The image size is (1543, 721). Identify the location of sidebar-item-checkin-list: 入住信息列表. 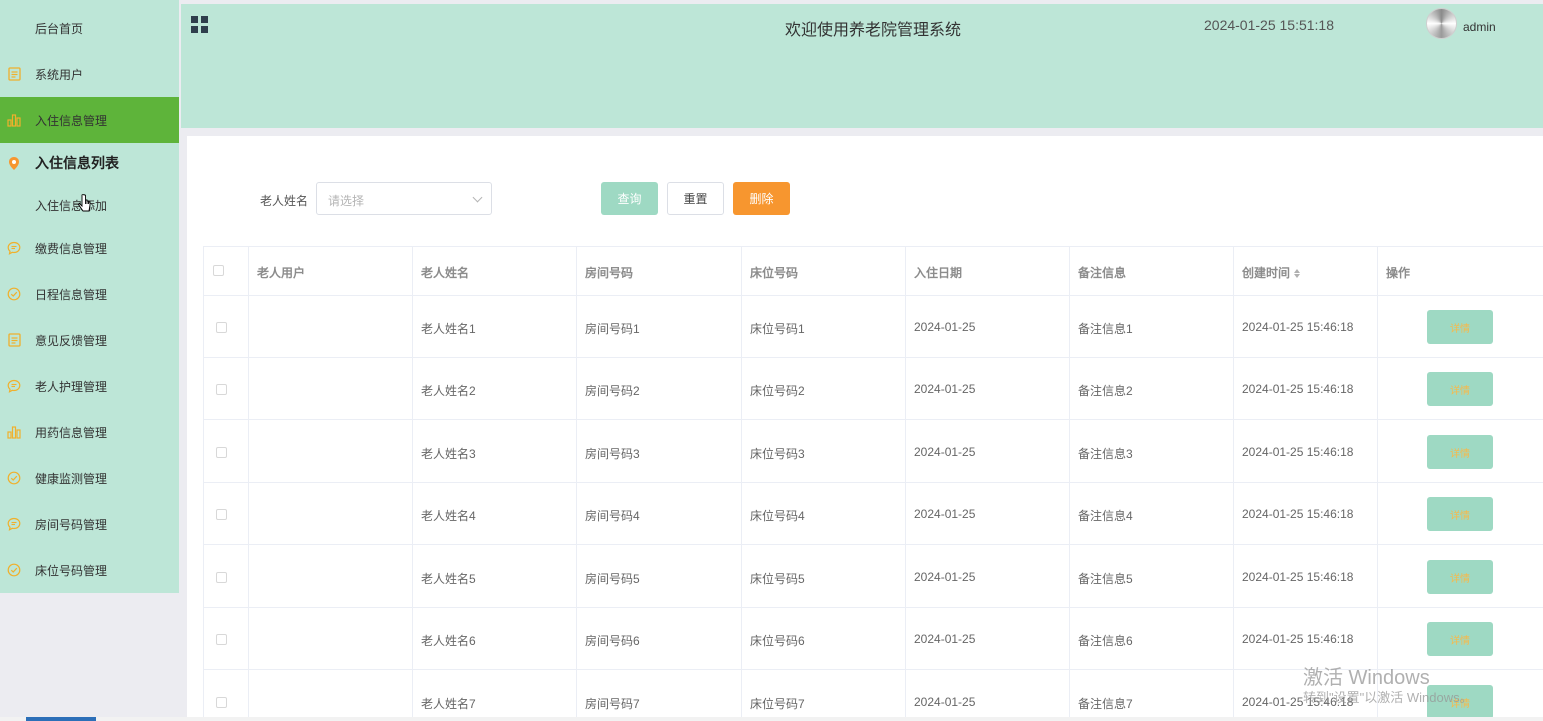
(89, 163).